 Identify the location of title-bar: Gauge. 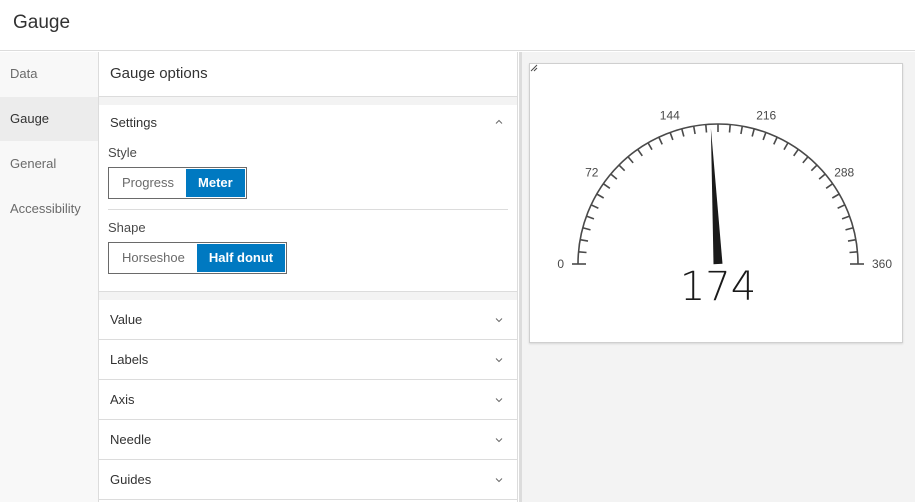
(457, 25).